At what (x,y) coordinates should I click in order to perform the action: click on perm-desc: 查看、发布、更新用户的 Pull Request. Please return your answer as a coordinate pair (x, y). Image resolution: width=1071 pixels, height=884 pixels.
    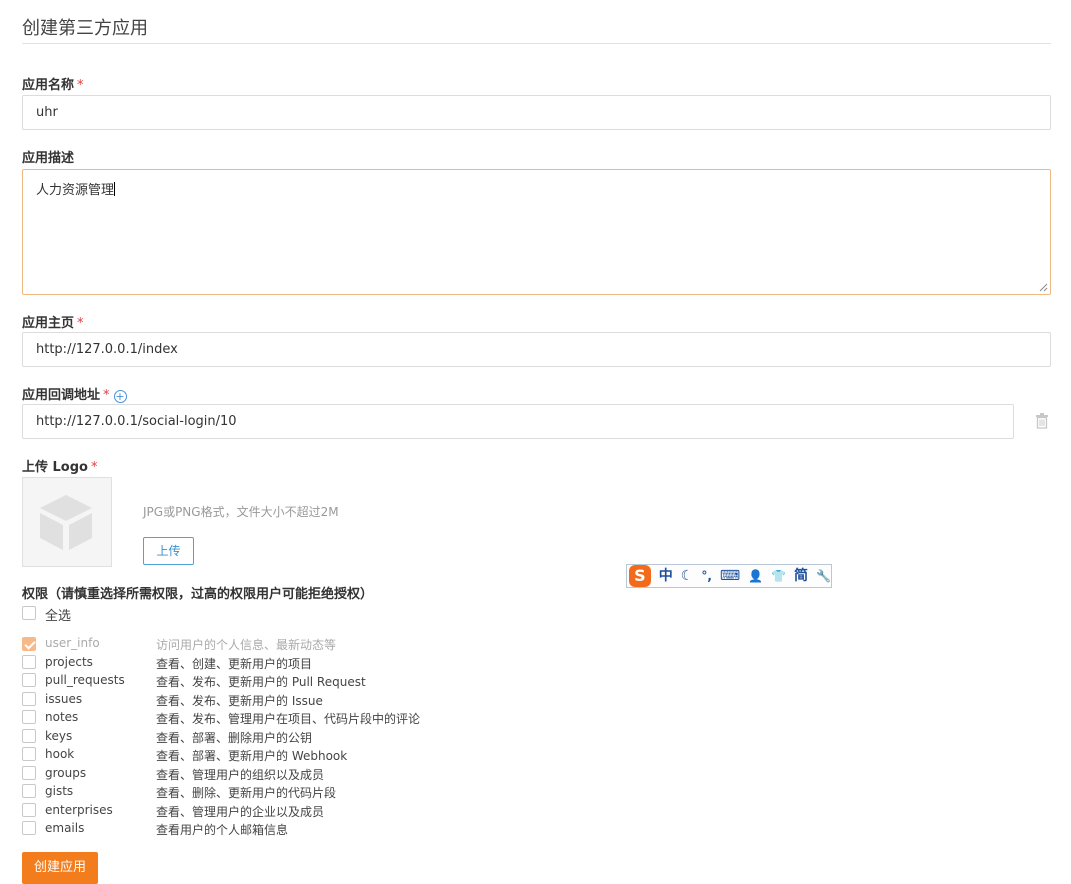
    Looking at the image, I should click on (261, 682).